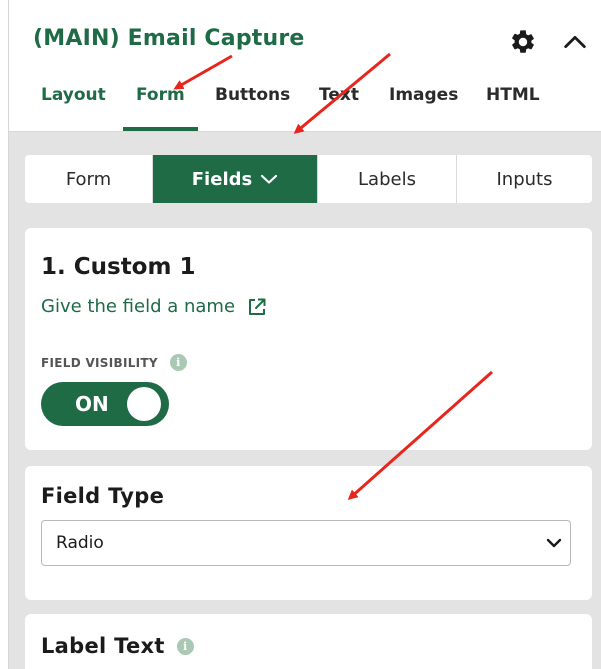 The image size is (601, 669). Describe the element at coordinates (523, 42) in the screenshot. I see `gear-icon` at that location.